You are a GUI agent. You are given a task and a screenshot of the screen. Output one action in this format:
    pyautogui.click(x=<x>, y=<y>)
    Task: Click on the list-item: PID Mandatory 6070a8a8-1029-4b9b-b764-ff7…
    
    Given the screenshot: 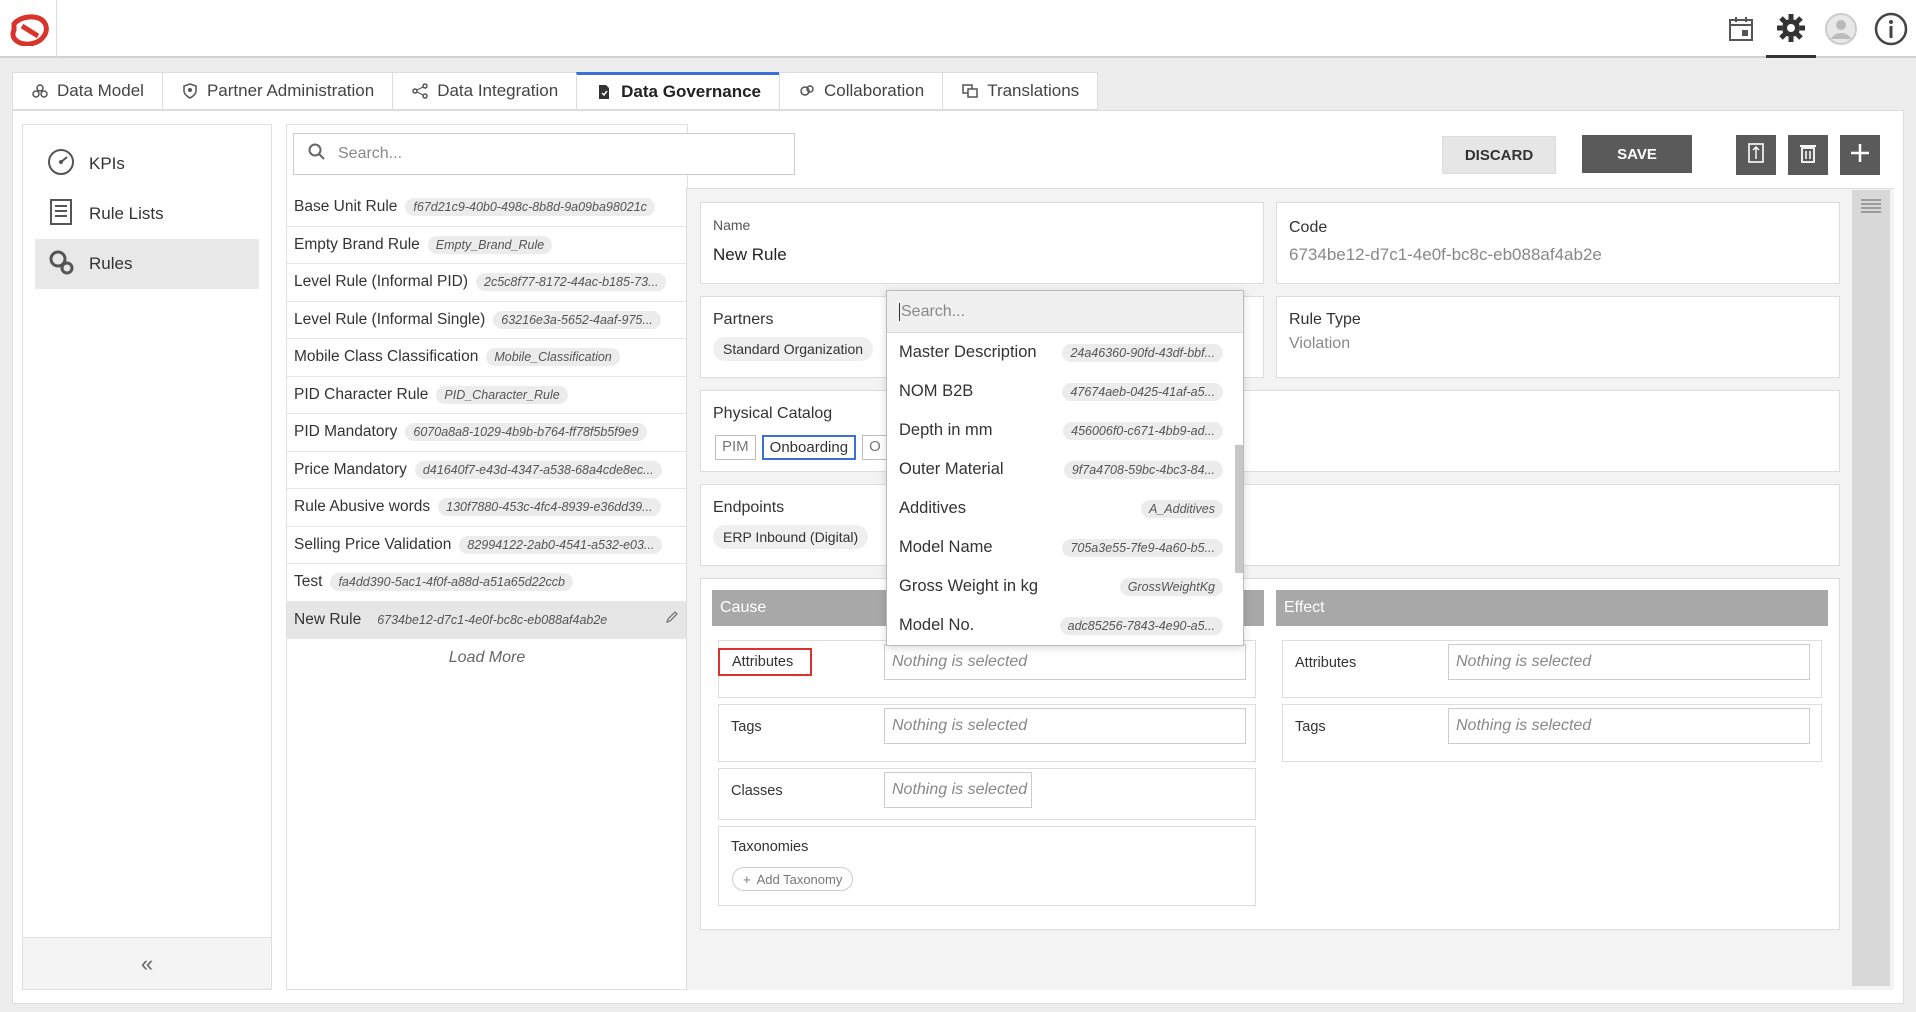 What is the action you would take?
    pyautogui.click(x=487, y=433)
    